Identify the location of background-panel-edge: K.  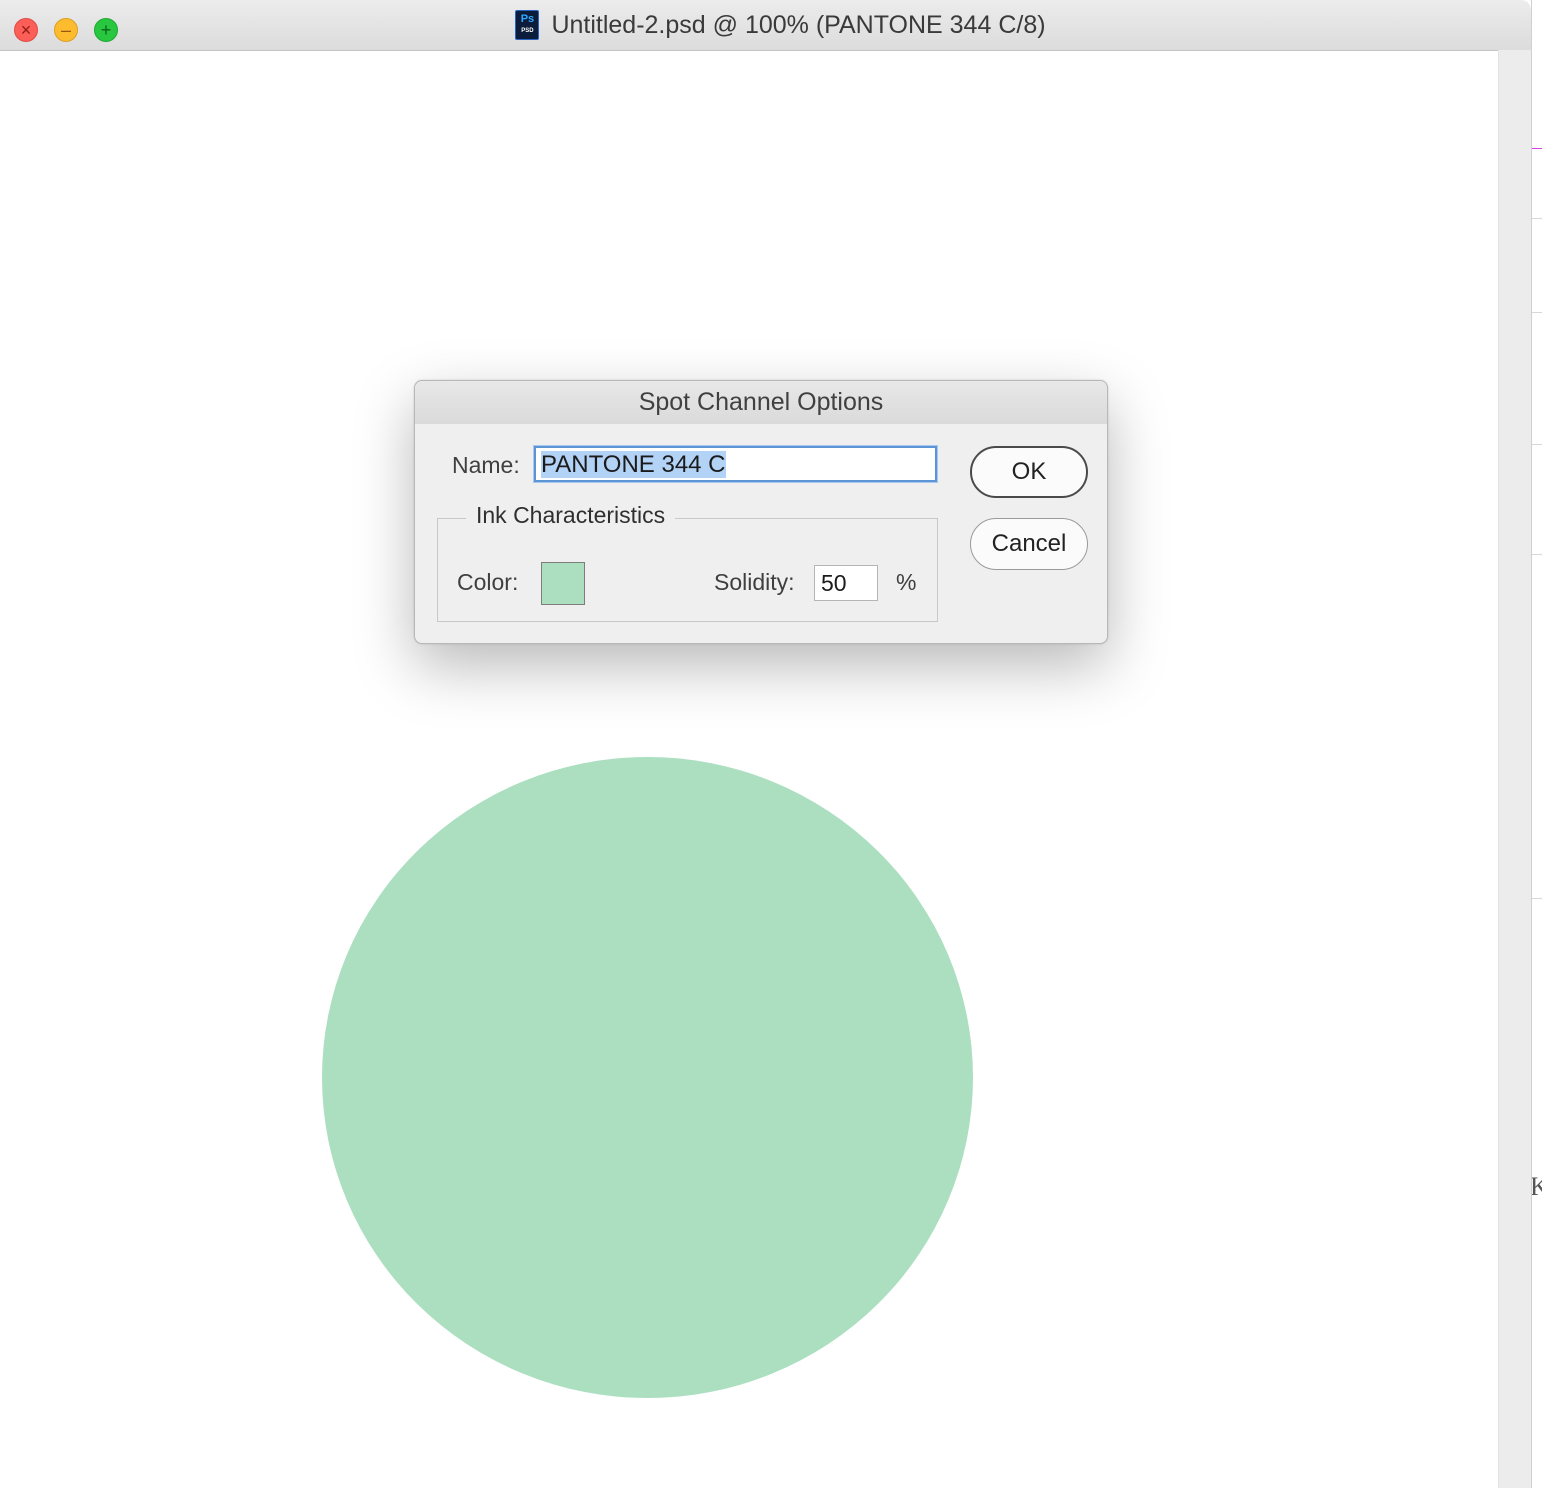
(1536, 744).